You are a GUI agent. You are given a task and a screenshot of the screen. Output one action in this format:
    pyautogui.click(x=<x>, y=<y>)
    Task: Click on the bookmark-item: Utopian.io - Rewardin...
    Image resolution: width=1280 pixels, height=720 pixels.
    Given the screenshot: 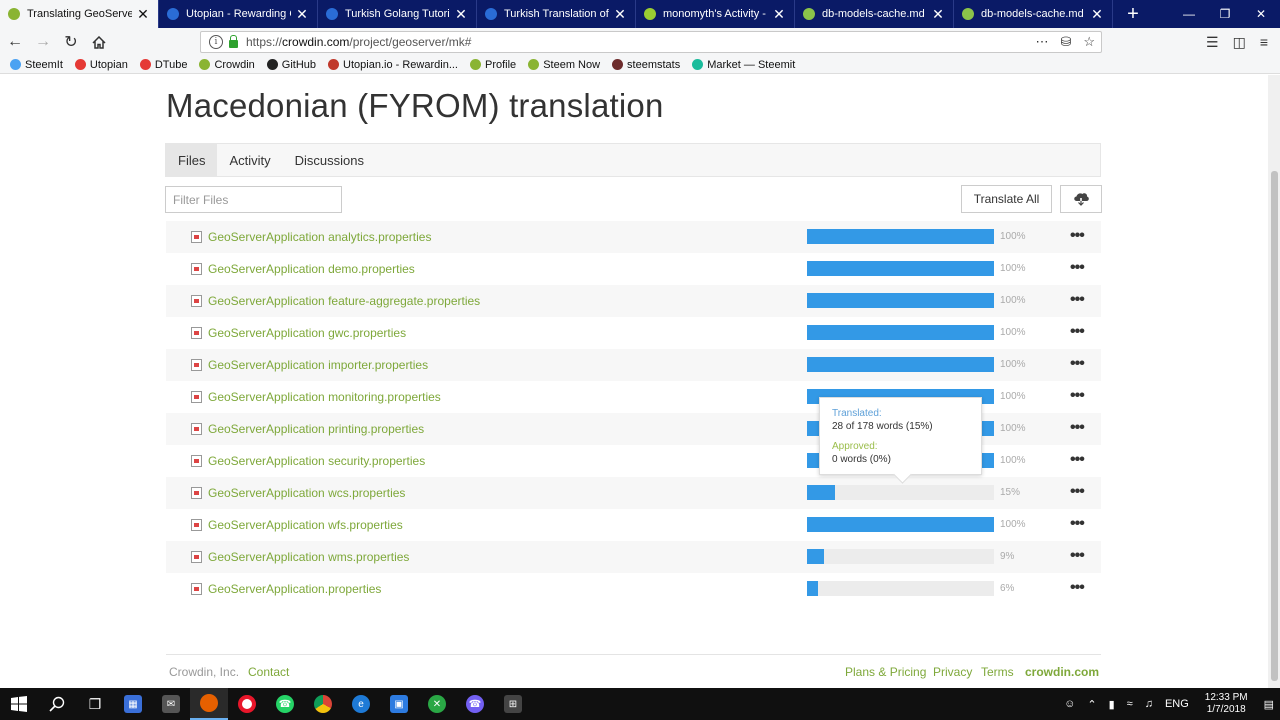 What is the action you would take?
    pyautogui.click(x=393, y=65)
    